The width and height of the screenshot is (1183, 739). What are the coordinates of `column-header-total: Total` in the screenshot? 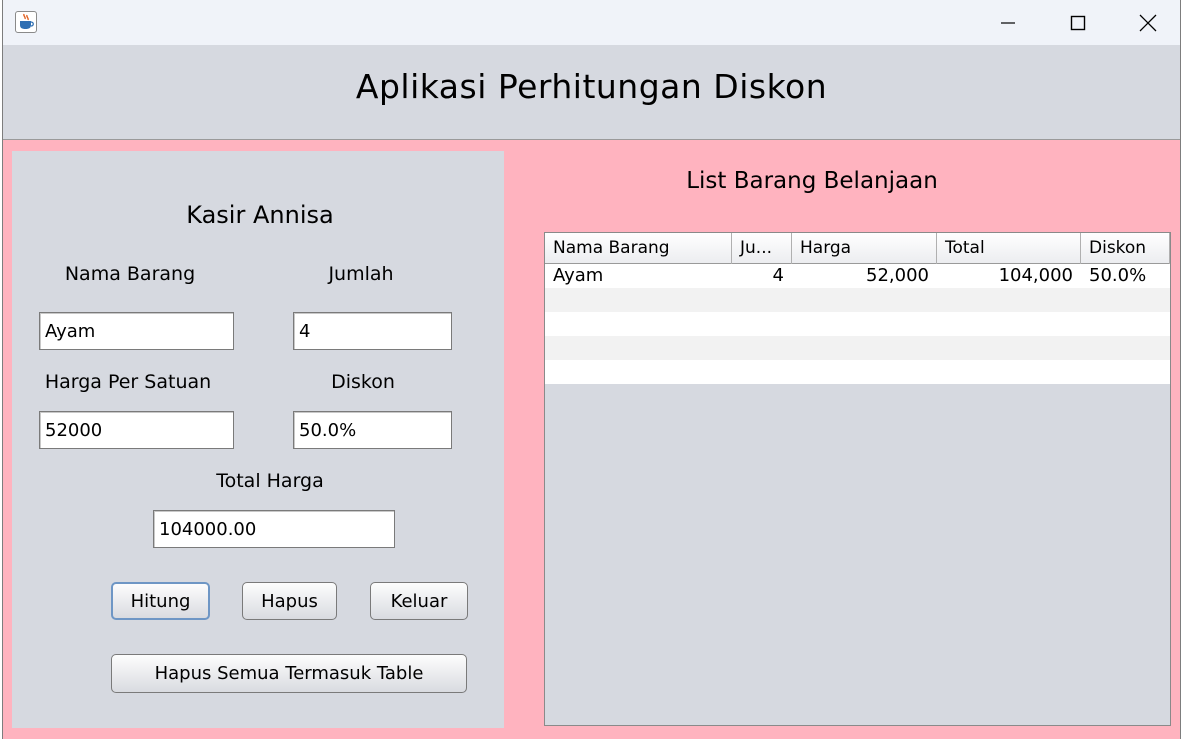 It's located at (1009, 248).